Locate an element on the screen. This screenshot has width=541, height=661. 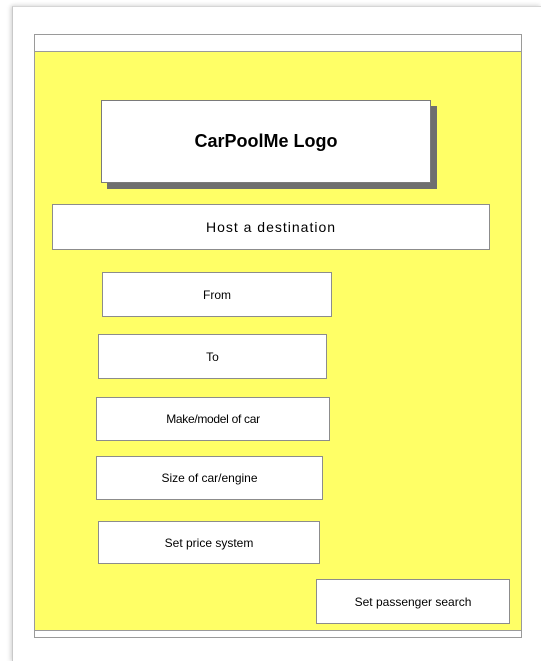
passenger-search-button: Set passenger search is located at coordinates (413, 601).